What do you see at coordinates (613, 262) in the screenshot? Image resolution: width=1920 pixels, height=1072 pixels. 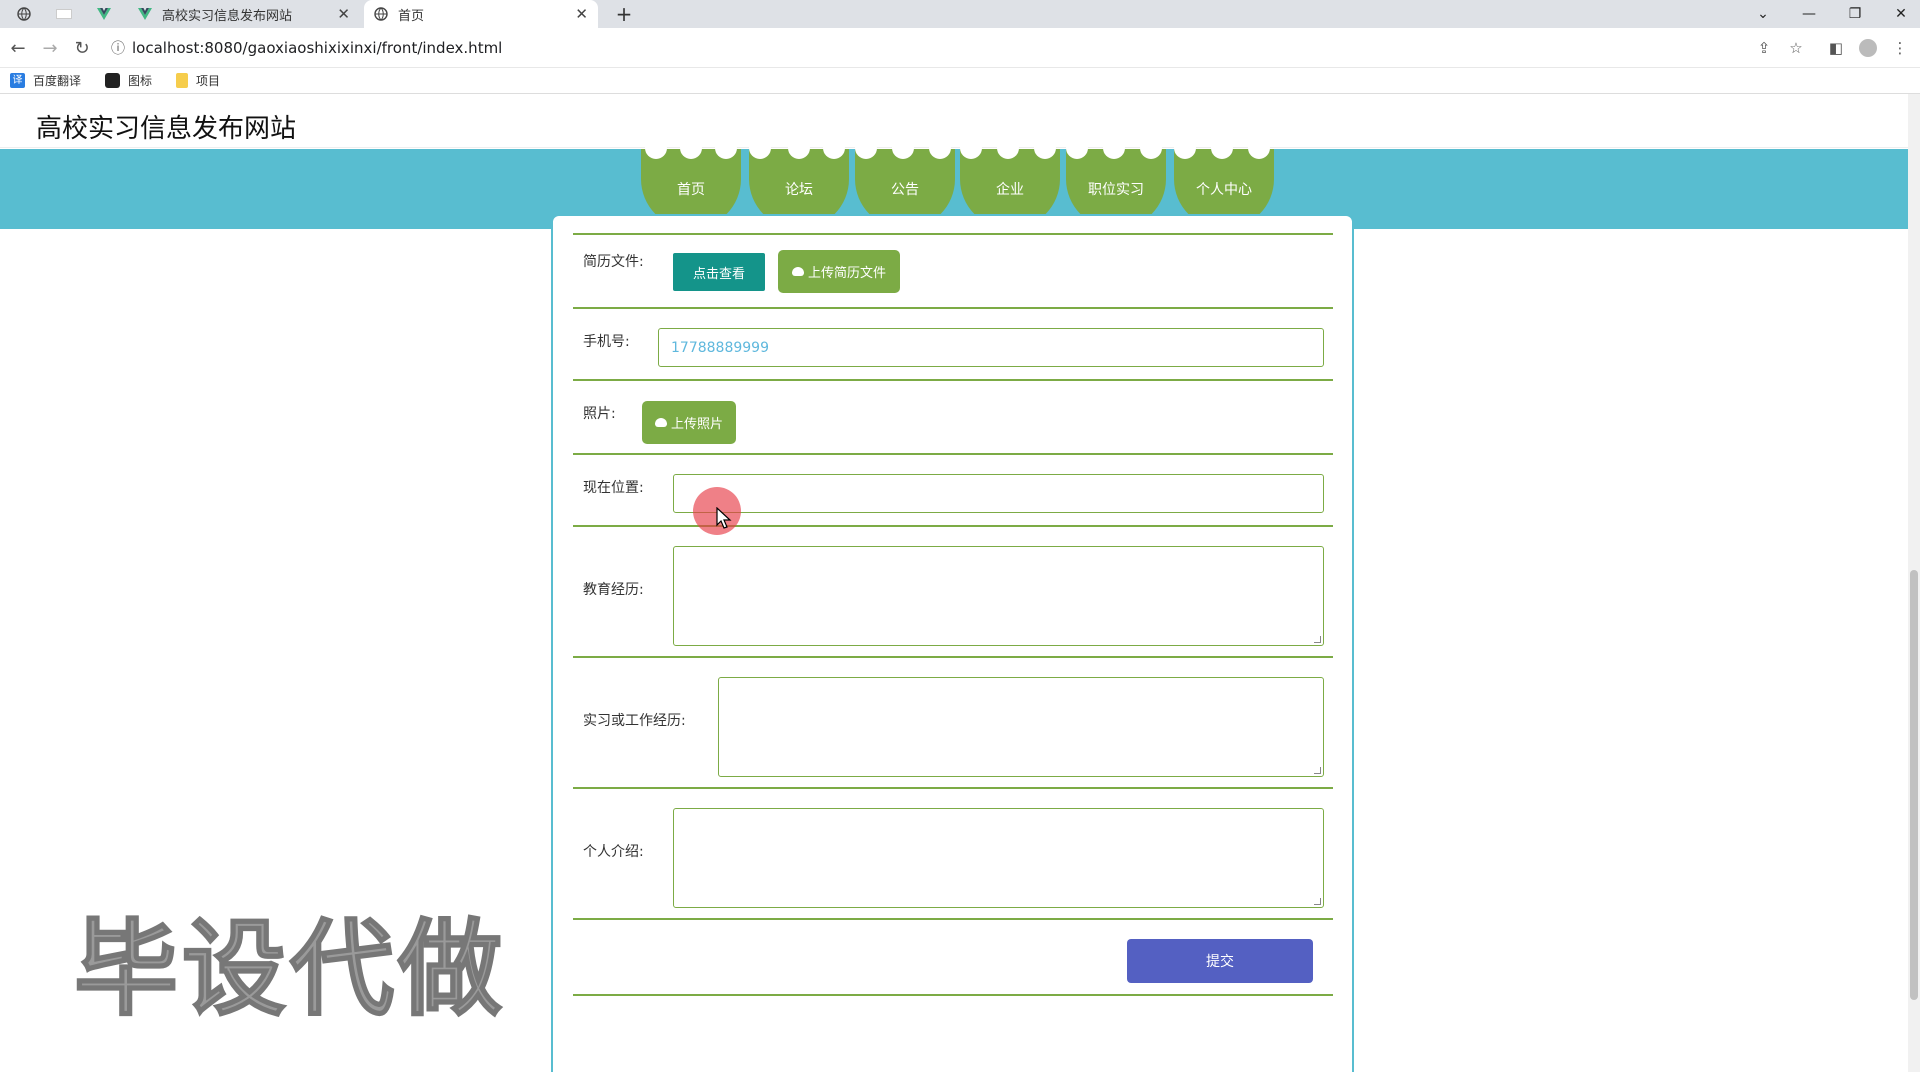 I see `resume-label: 简历文件:` at bounding box center [613, 262].